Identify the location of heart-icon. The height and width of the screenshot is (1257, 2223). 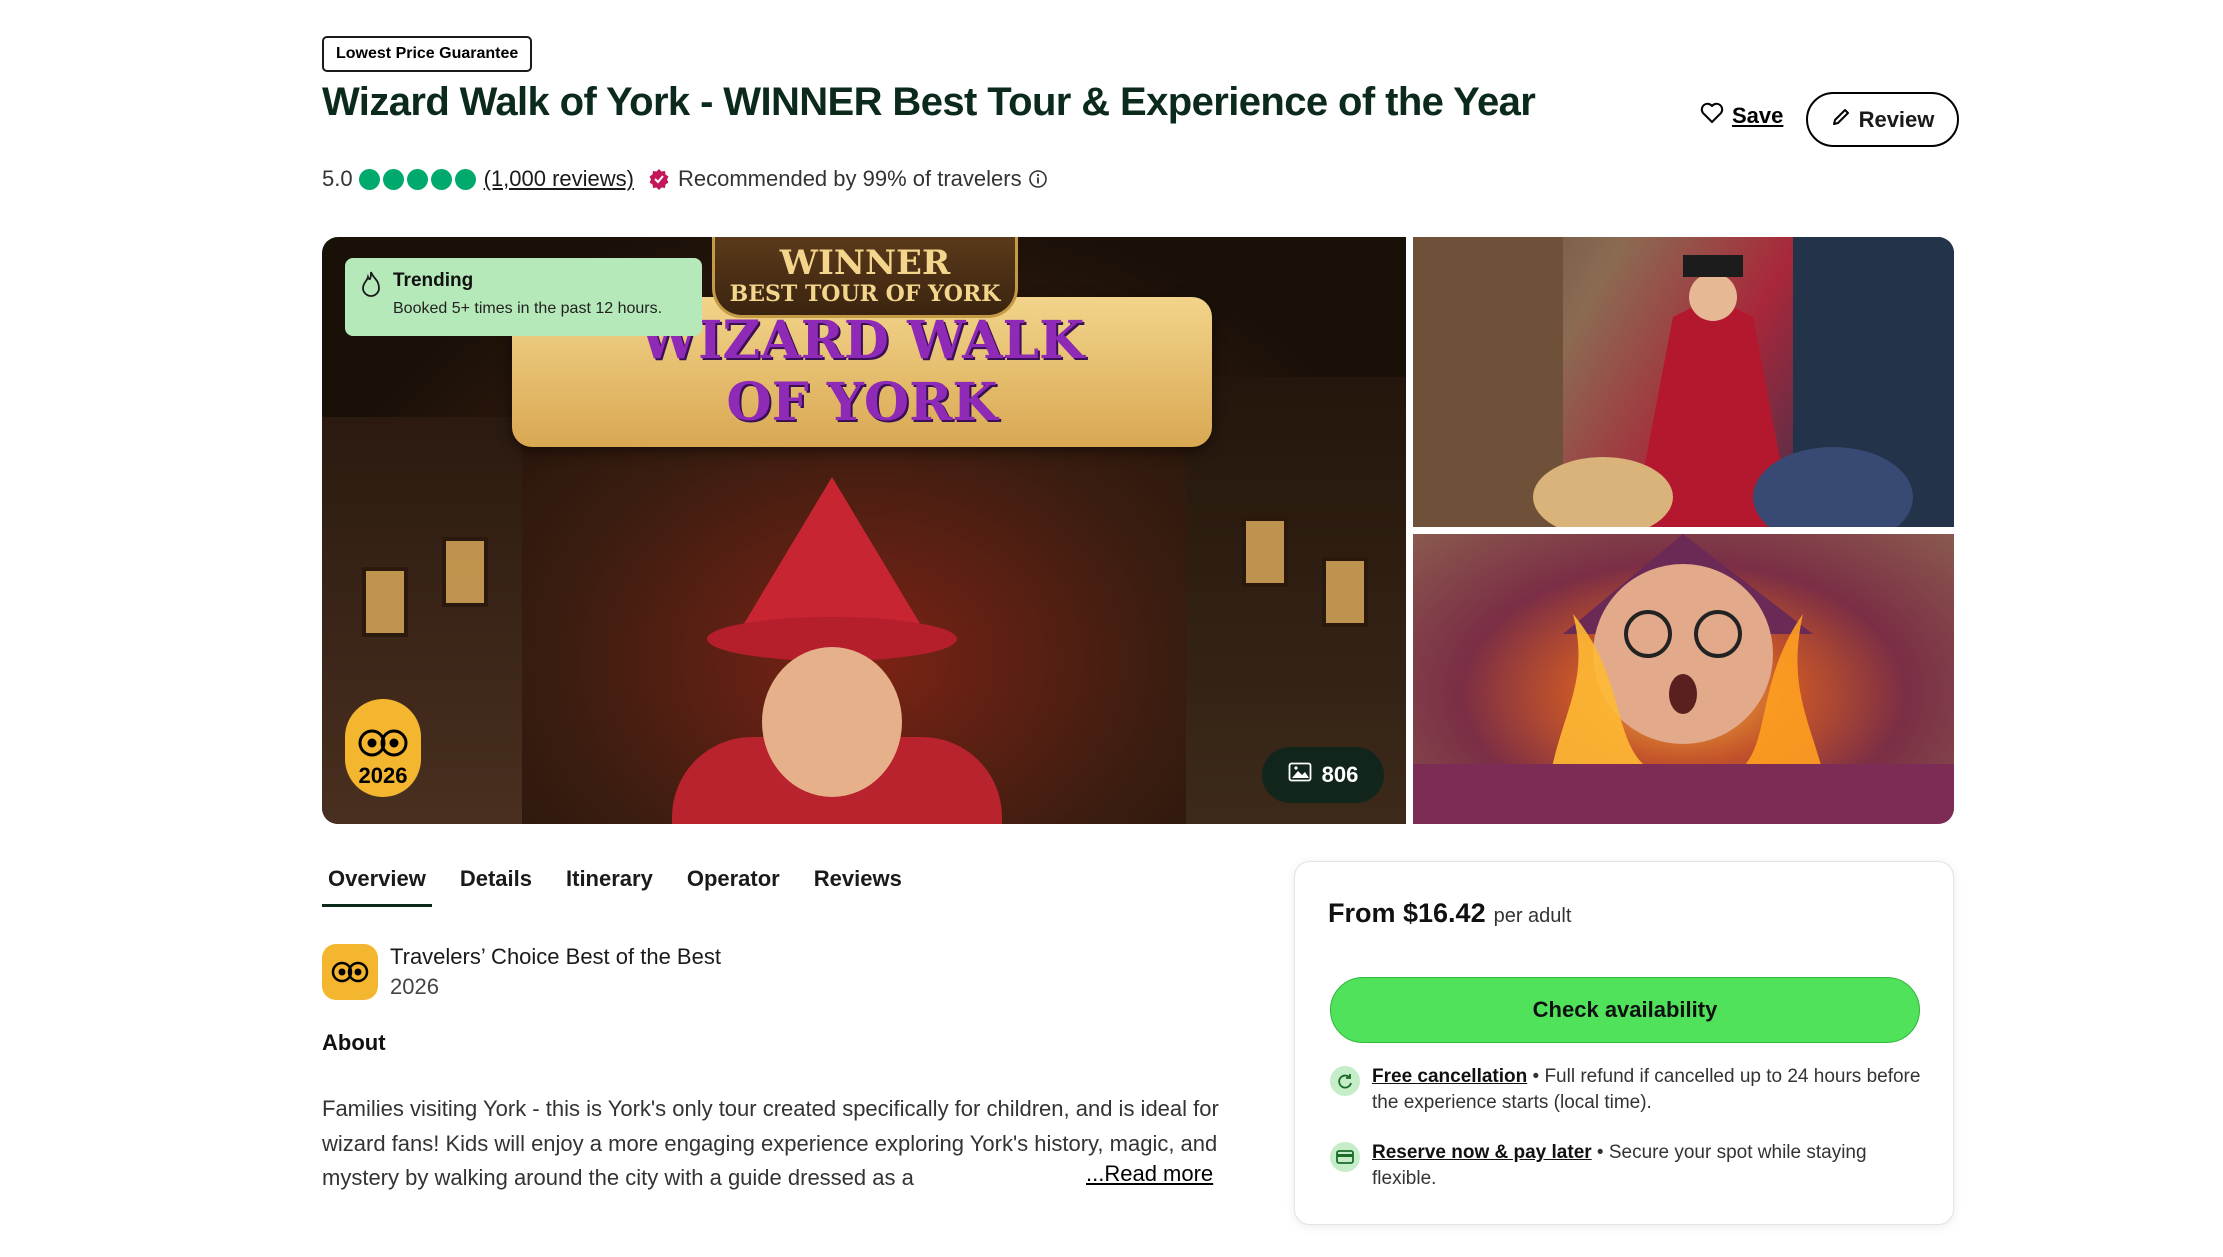
(1712, 116).